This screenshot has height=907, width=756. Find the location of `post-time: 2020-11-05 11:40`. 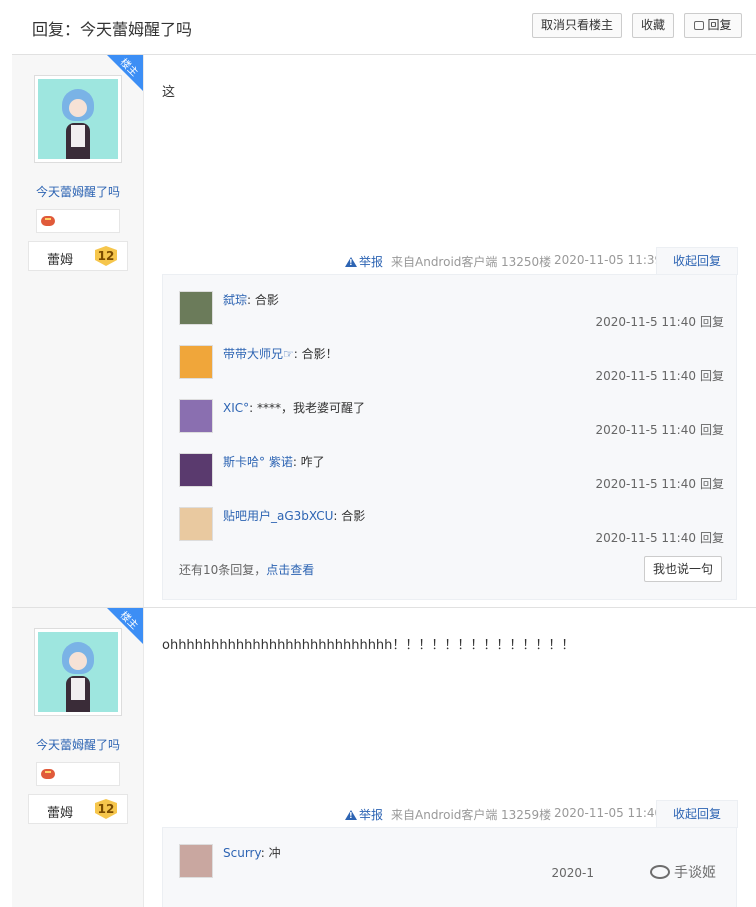

post-time: 2020-11-05 11:40 is located at coordinates (608, 813).